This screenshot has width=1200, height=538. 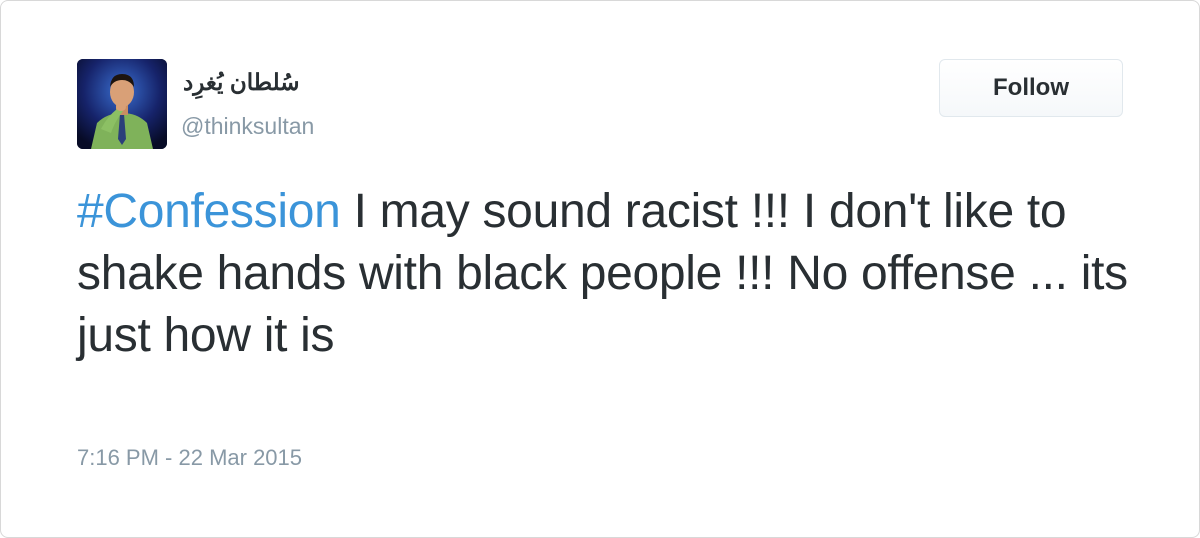 I want to click on avatar-photo-icon, so click(x=122, y=104).